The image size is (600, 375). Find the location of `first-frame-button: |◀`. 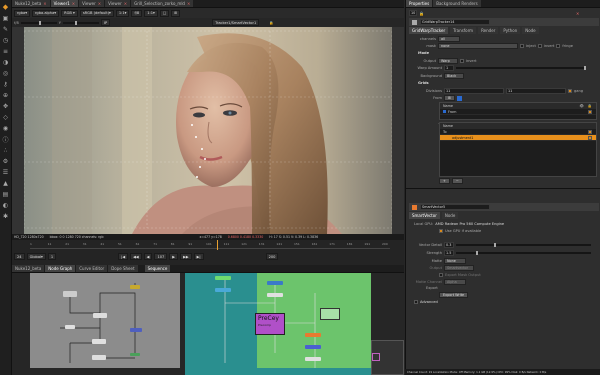

first-frame-button: |◀ is located at coordinates (123, 256).